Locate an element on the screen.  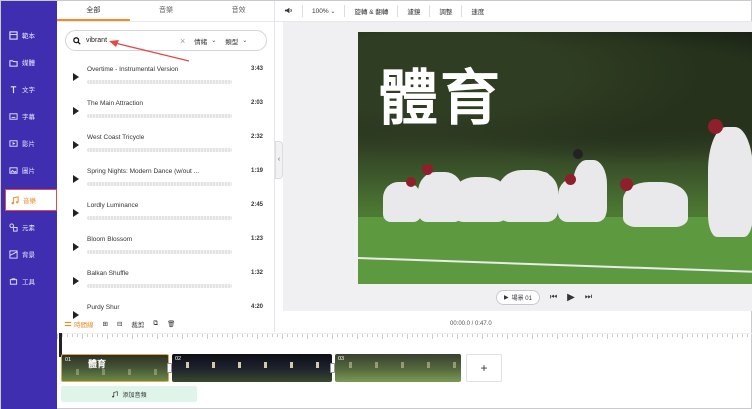
nav-item-label: 元素 is located at coordinates (28, 228).